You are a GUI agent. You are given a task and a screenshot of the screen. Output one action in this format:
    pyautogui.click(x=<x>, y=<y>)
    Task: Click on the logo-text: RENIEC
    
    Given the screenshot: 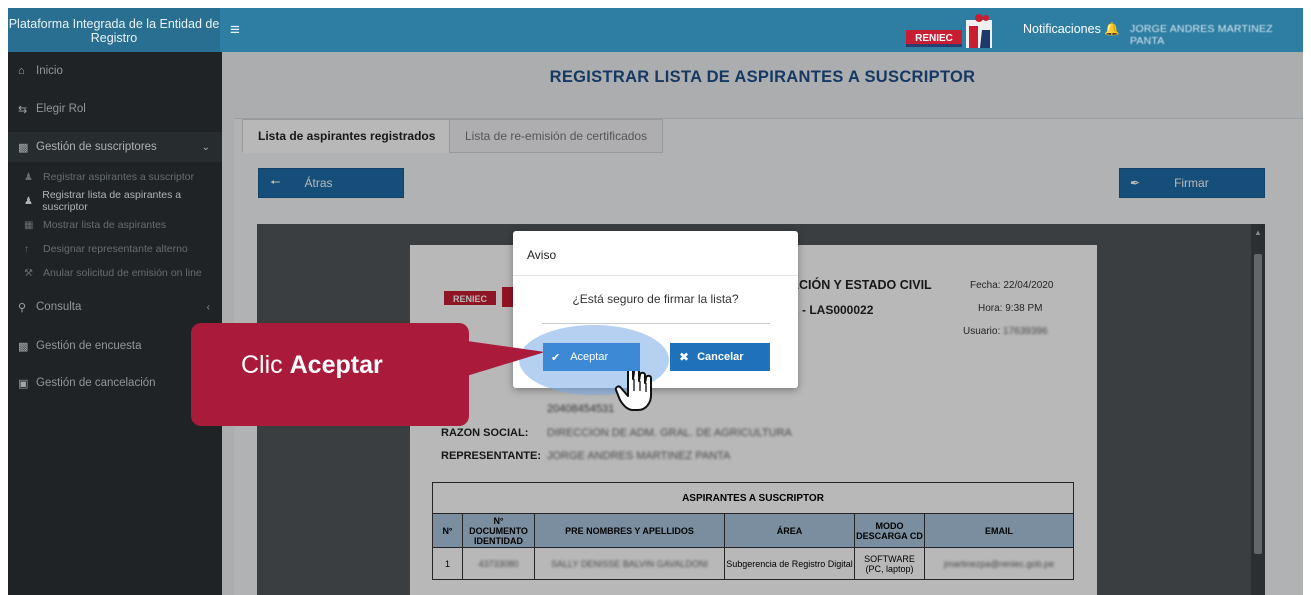 What is the action you would take?
    pyautogui.click(x=934, y=38)
    